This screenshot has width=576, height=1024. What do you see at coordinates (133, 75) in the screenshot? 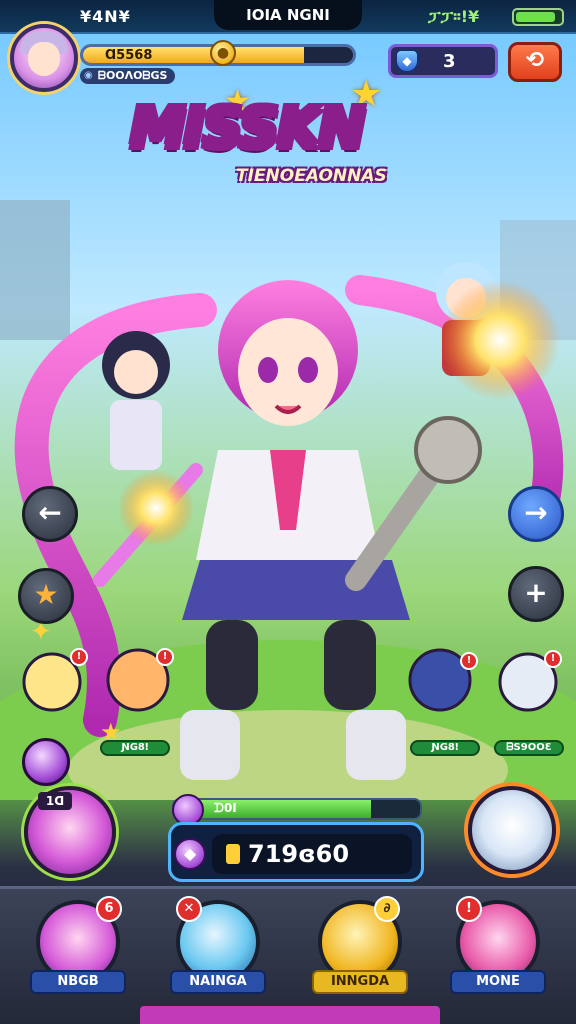
I see `player-subline-text: ᗷOOΛOᗷGS` at bounding box center [133, 75].